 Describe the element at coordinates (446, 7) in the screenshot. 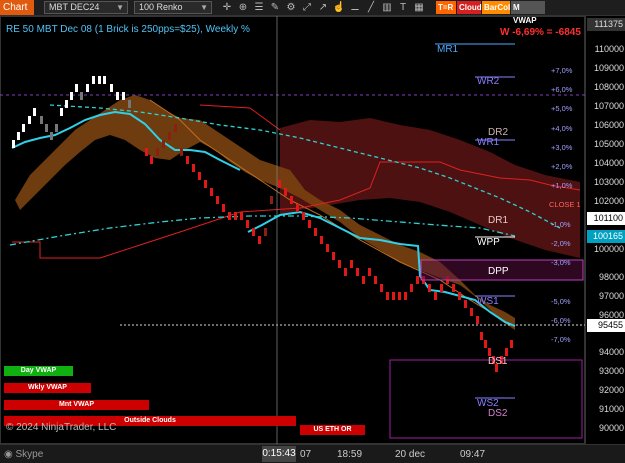

I see `toolbar-tag-tr: T=R` at that location.